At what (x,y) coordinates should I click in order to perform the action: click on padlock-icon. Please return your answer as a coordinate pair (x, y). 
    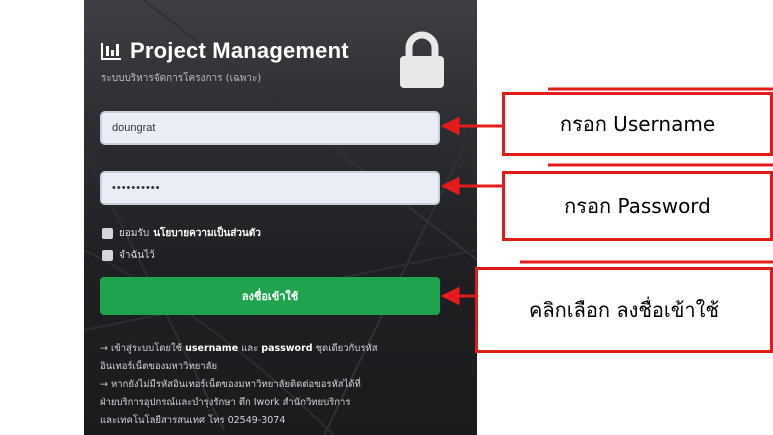
    Looking at the image, I should click on (422, 59).